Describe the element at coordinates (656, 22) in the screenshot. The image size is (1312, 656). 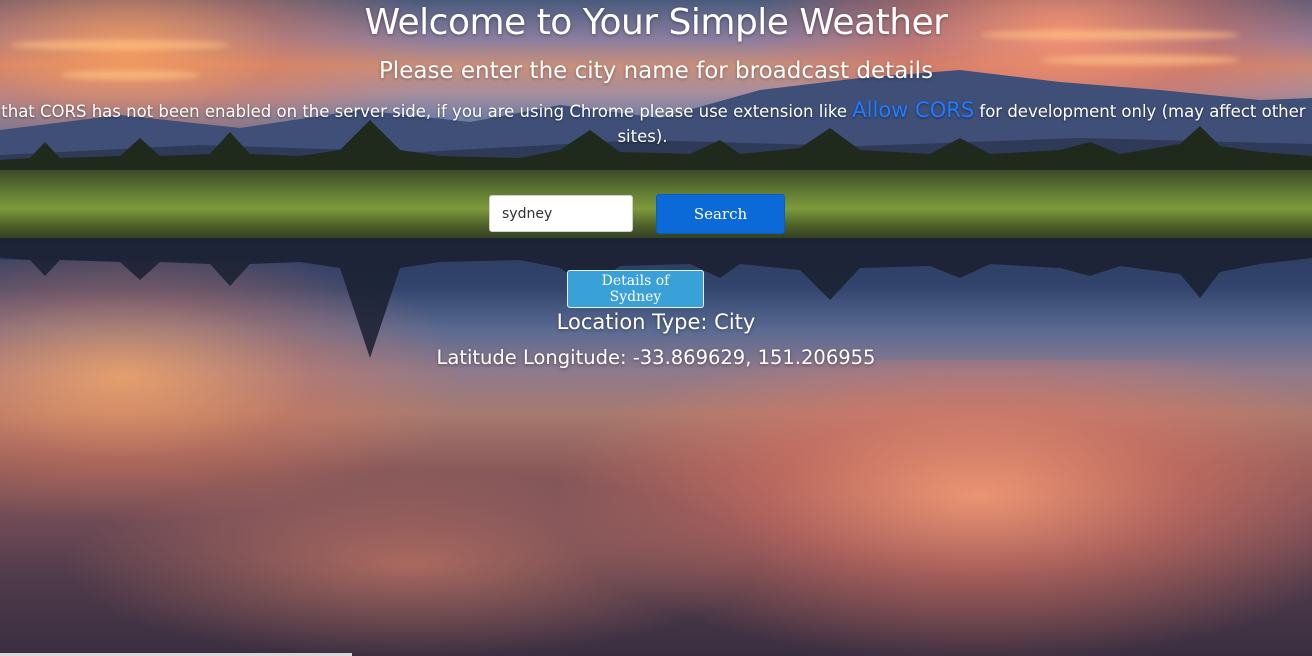
I see `page-title: Welcome to Your Simple Weather` at that location.